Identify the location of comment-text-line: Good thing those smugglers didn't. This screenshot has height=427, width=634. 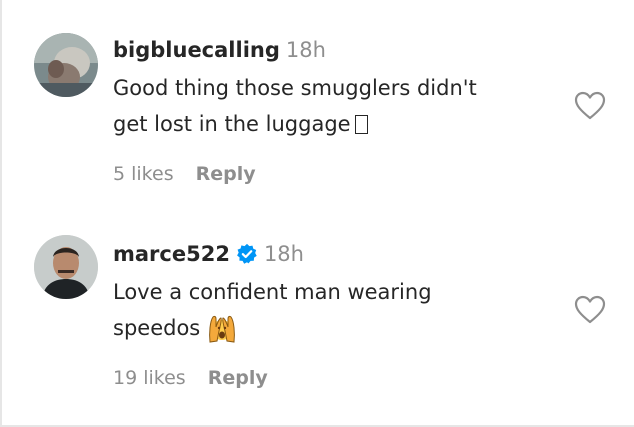
(295, 88).